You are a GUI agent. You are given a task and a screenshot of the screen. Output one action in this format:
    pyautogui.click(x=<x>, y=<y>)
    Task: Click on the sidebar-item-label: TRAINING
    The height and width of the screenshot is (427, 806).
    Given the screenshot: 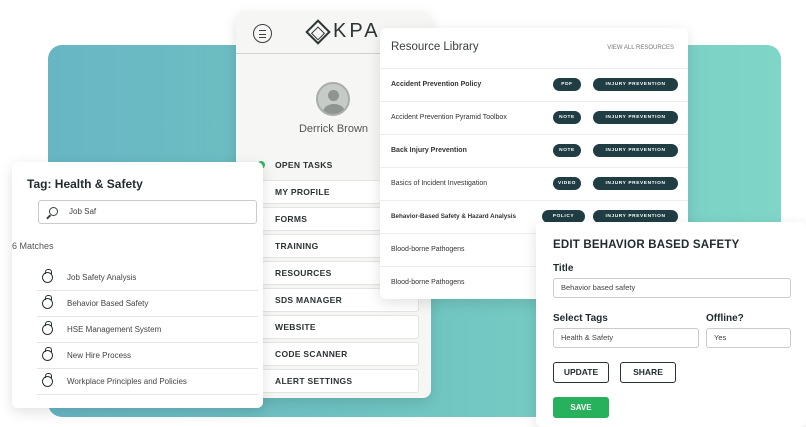 What is the action you would take?
    pyautogui.click(x=297, y=246)
    